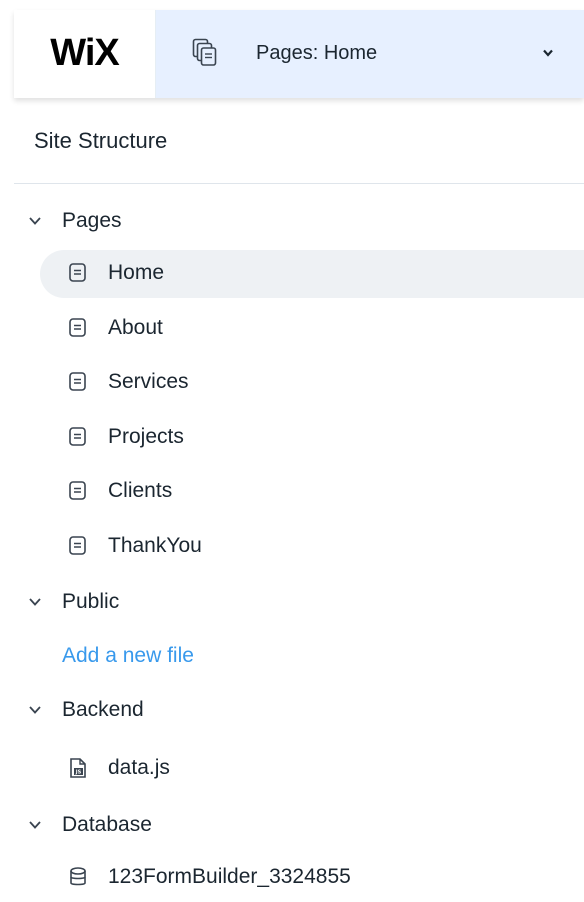 The image size is (584, 902). I want to click on chevron-down-icon, so click(548, 53).